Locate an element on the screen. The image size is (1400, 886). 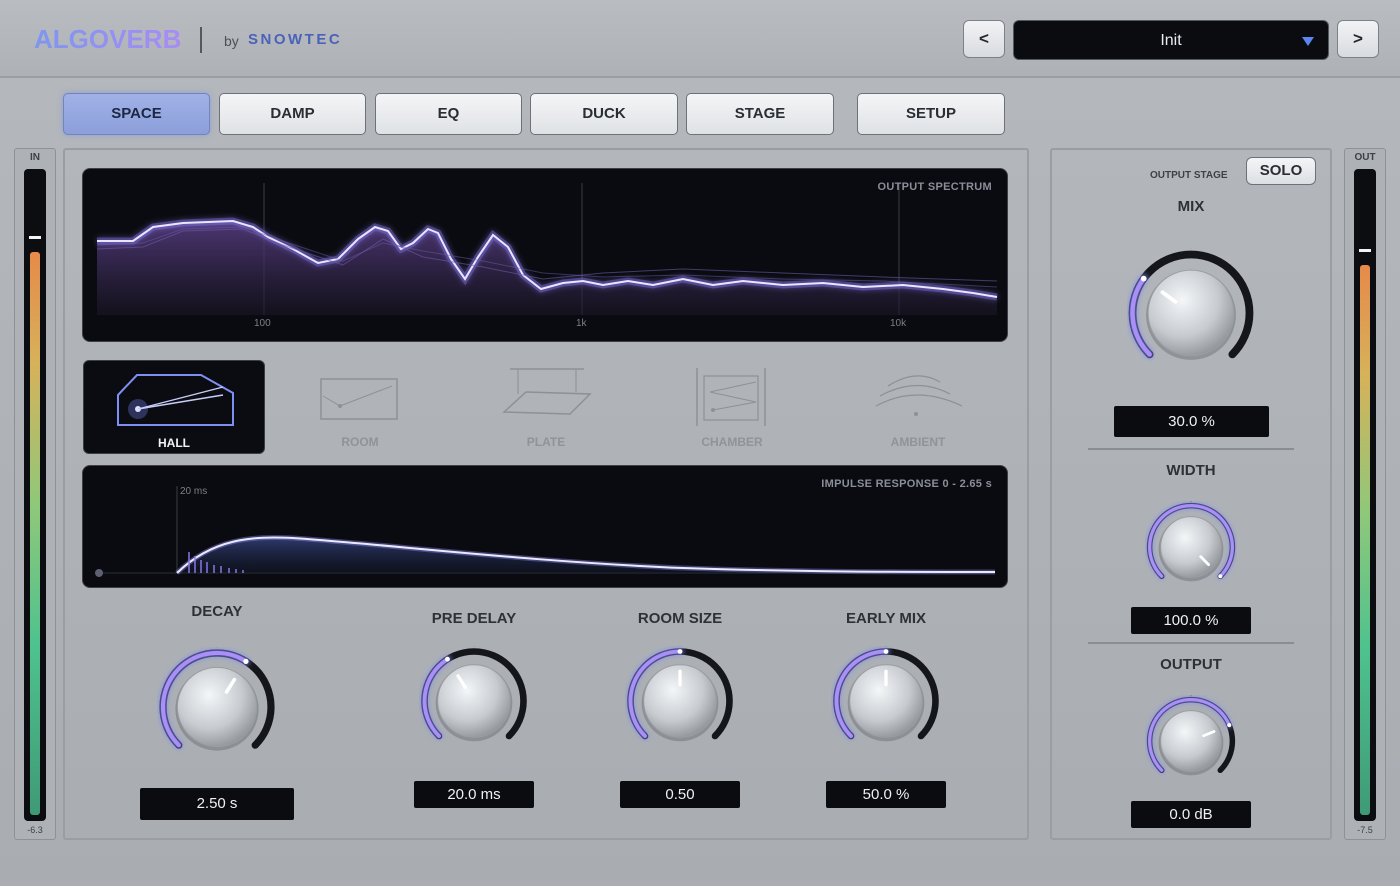
decay-knob is located at coordinates (217, 707).